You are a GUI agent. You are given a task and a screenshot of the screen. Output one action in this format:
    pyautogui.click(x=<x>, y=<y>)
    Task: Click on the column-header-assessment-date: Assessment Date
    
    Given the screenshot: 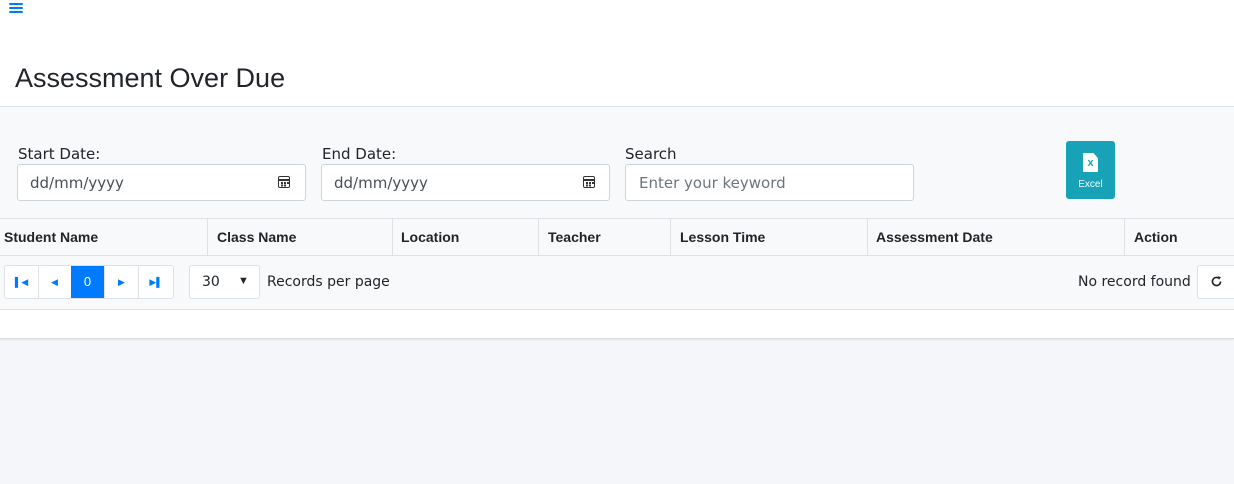 What is the action you would take?
    pyautogui.click(x=995, y=237)
    